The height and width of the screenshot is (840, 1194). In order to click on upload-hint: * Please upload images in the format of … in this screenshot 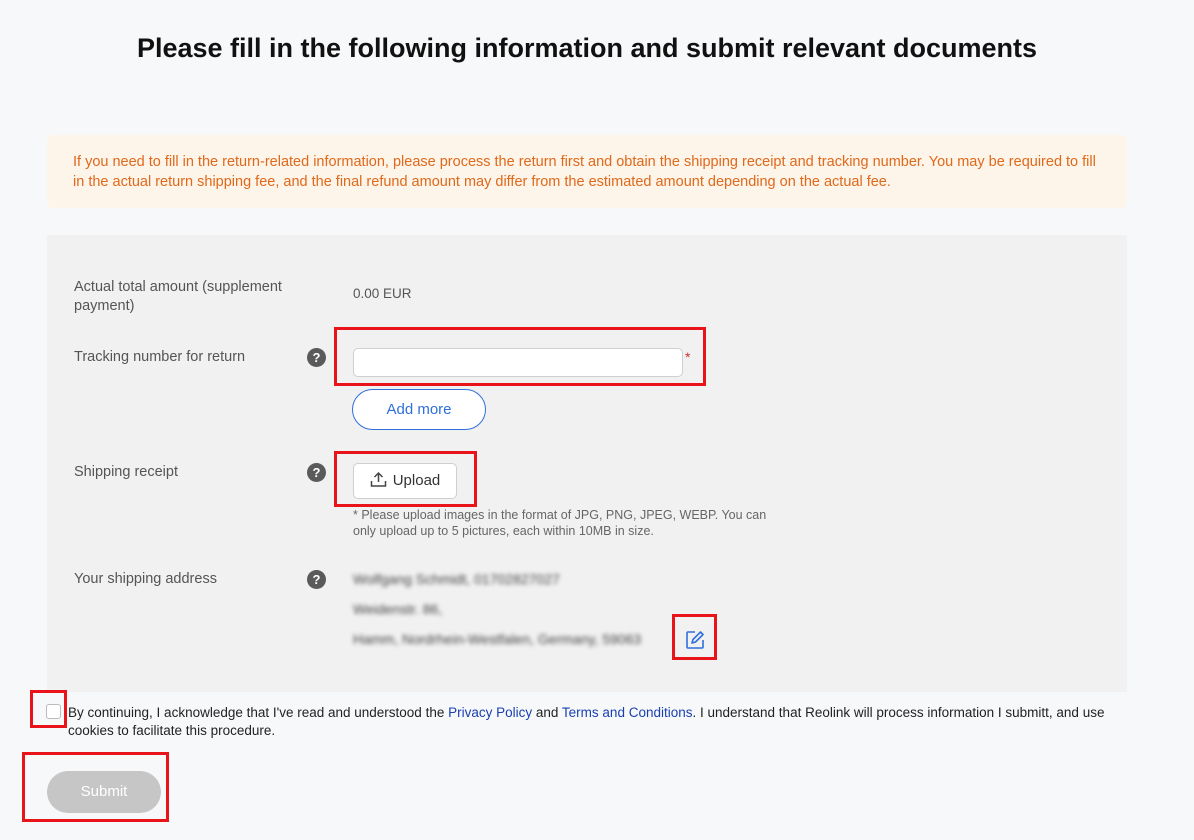, I will do `click(560, 523)`.